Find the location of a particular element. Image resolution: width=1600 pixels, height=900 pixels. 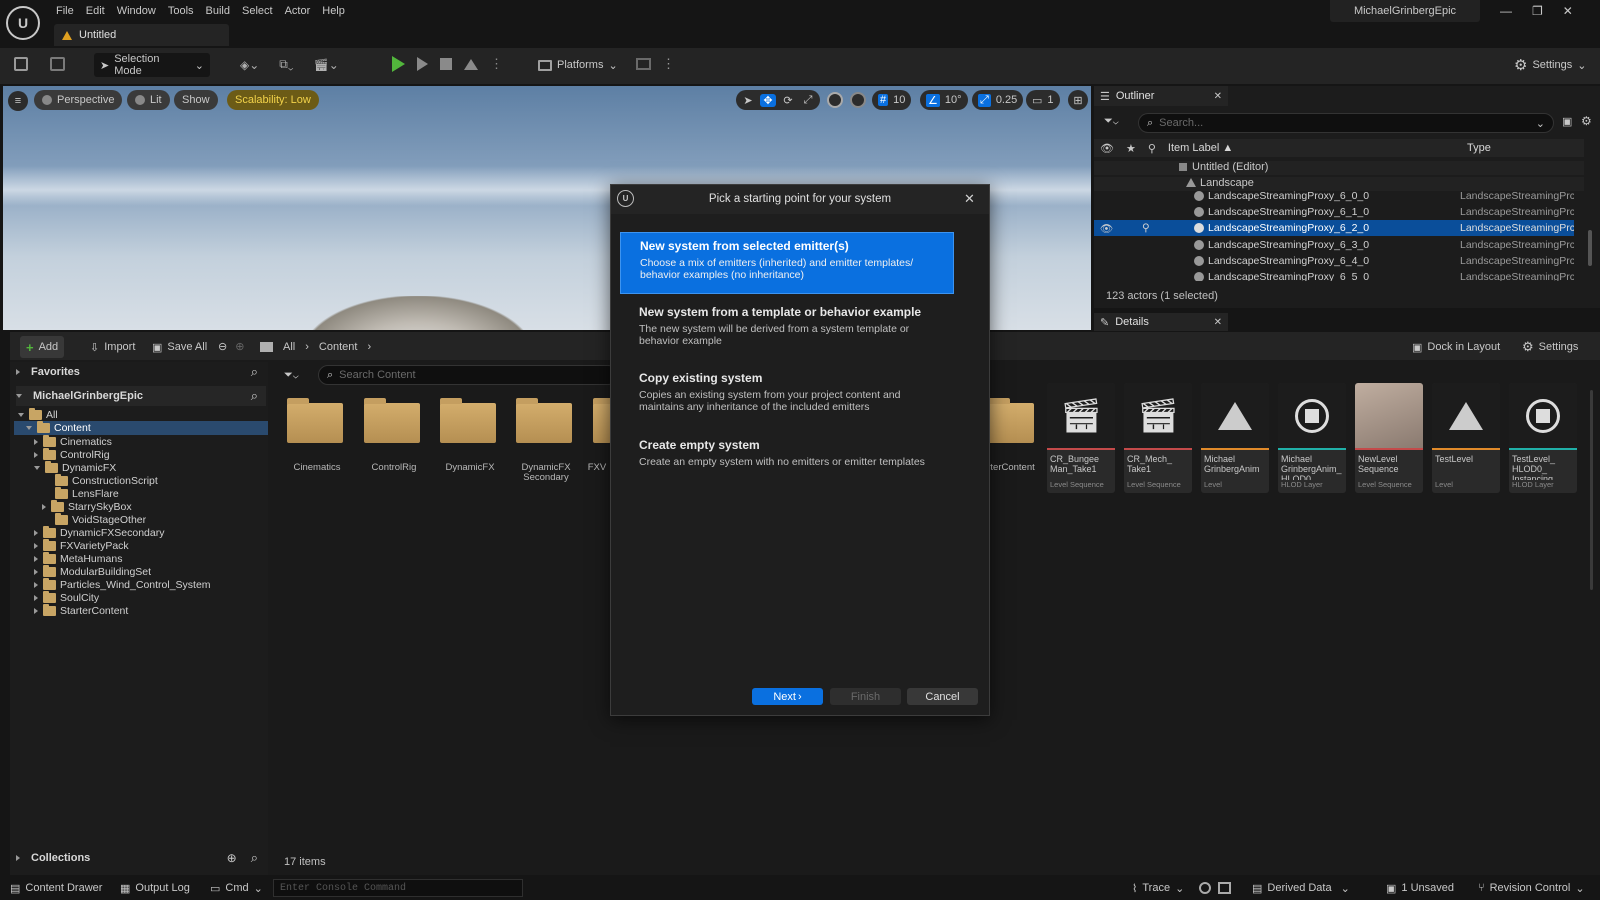

restore-icon: ❐ is located at coordinates (1537, 11).